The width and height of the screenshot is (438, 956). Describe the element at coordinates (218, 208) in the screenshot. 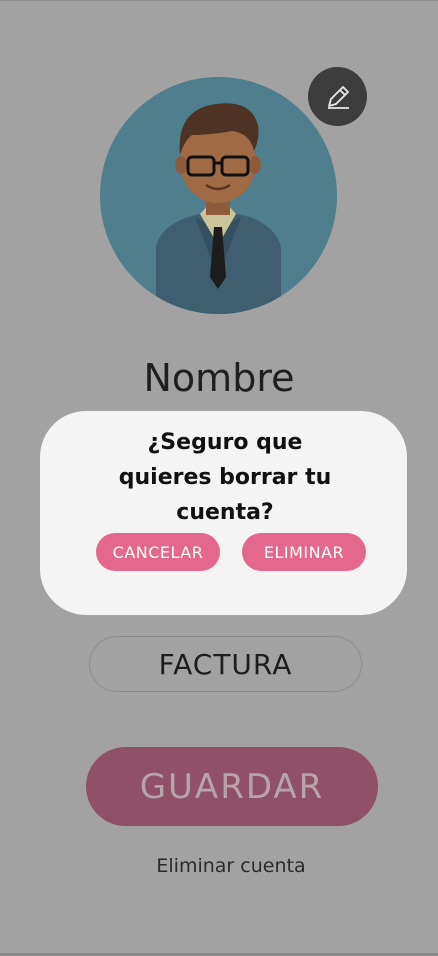

I see `avatar-illustration` at that location.